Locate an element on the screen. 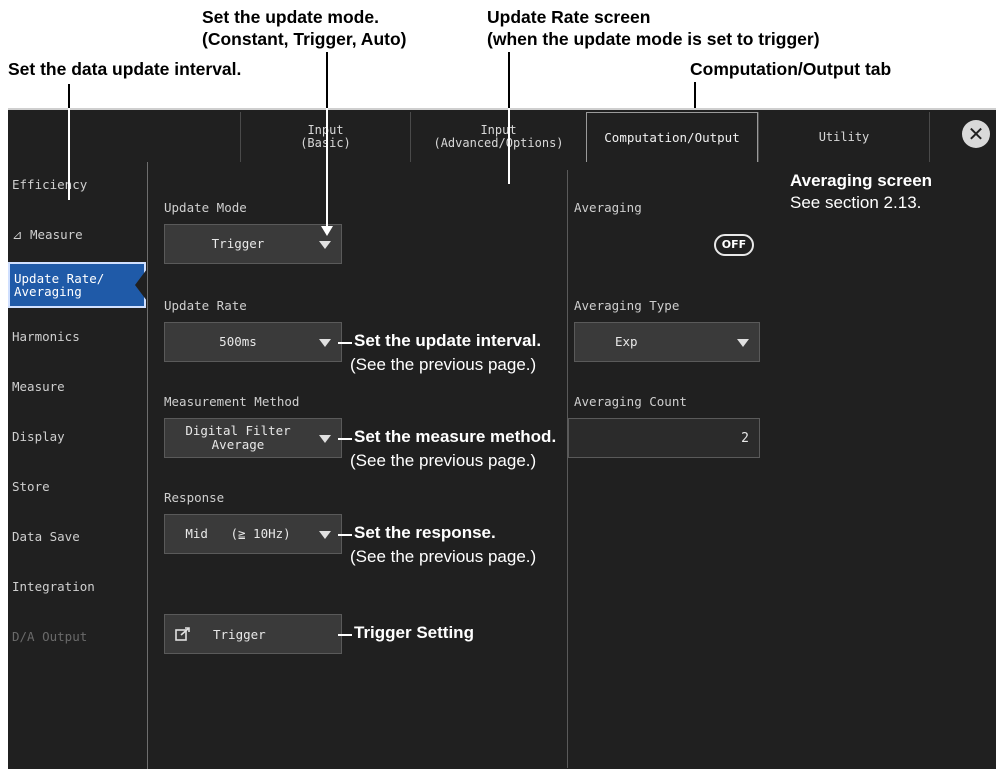  sidebar-item-integration: Integration is located at coordinates (78, 586).